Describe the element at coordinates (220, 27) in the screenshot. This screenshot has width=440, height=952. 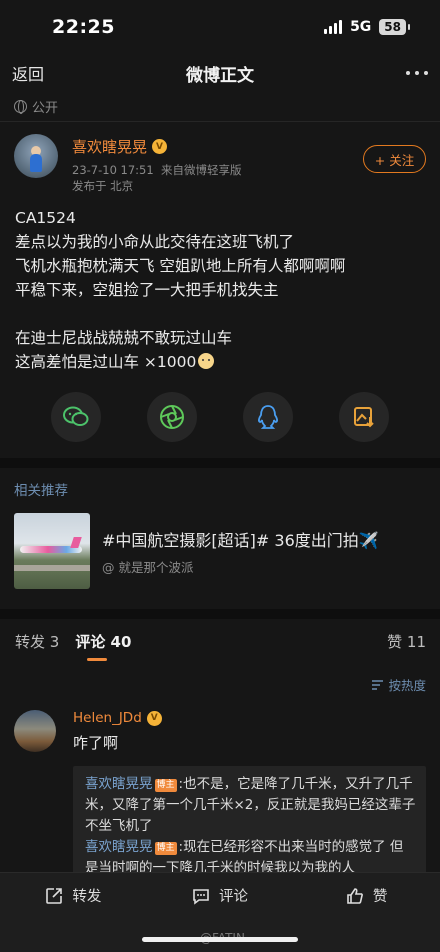
I see `status-bar: 22:25 5G 58` at that location.